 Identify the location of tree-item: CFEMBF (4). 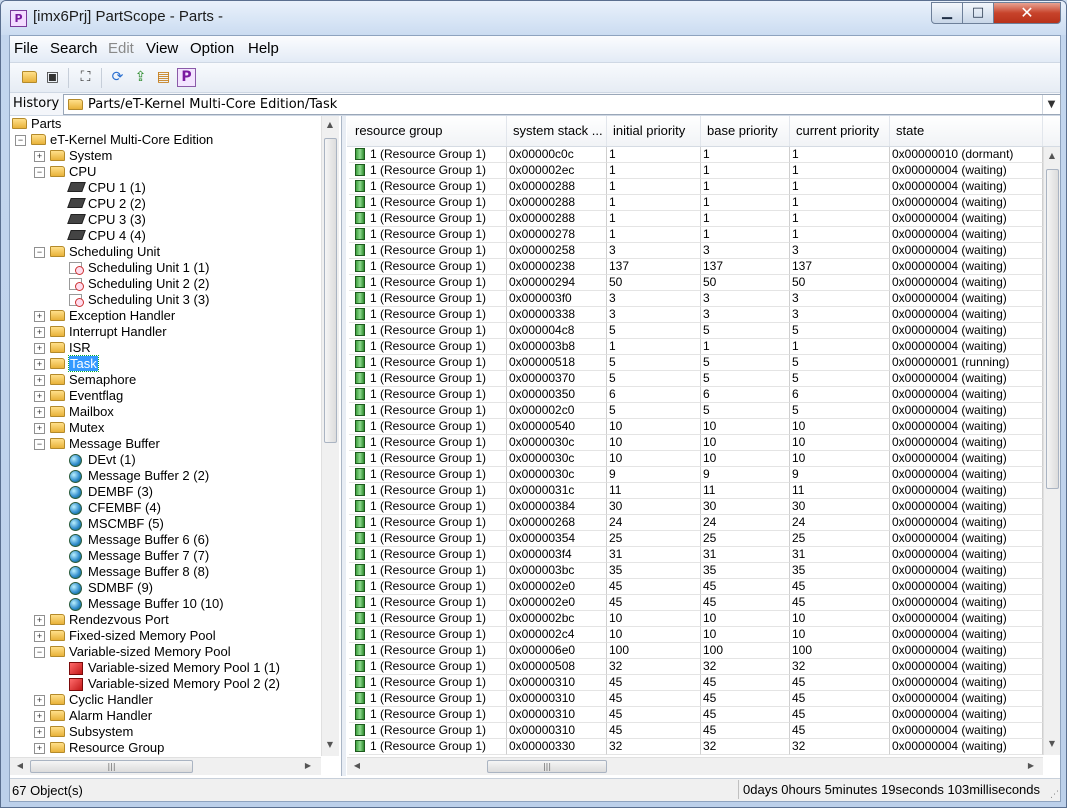
(175, 508).